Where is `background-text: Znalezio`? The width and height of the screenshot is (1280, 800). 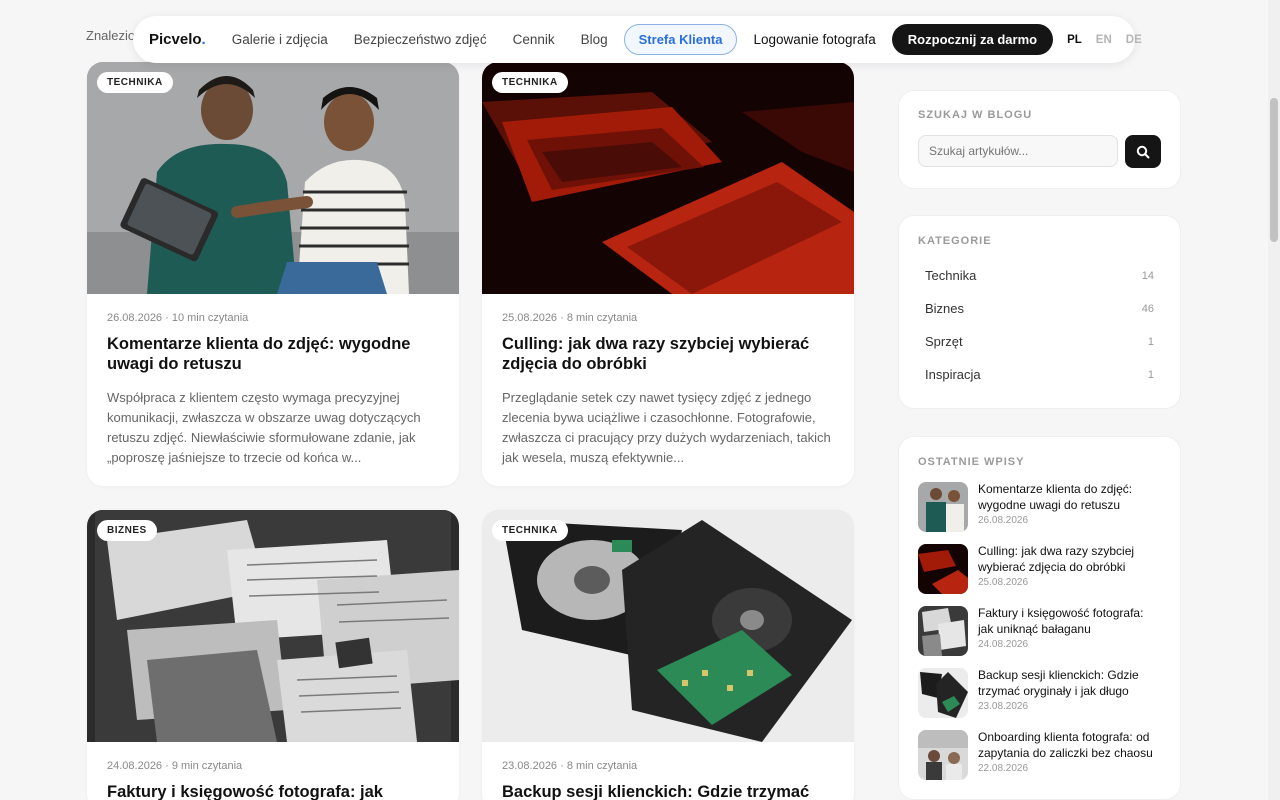
background-text: Znalezio is located at coordinates (111, 35).